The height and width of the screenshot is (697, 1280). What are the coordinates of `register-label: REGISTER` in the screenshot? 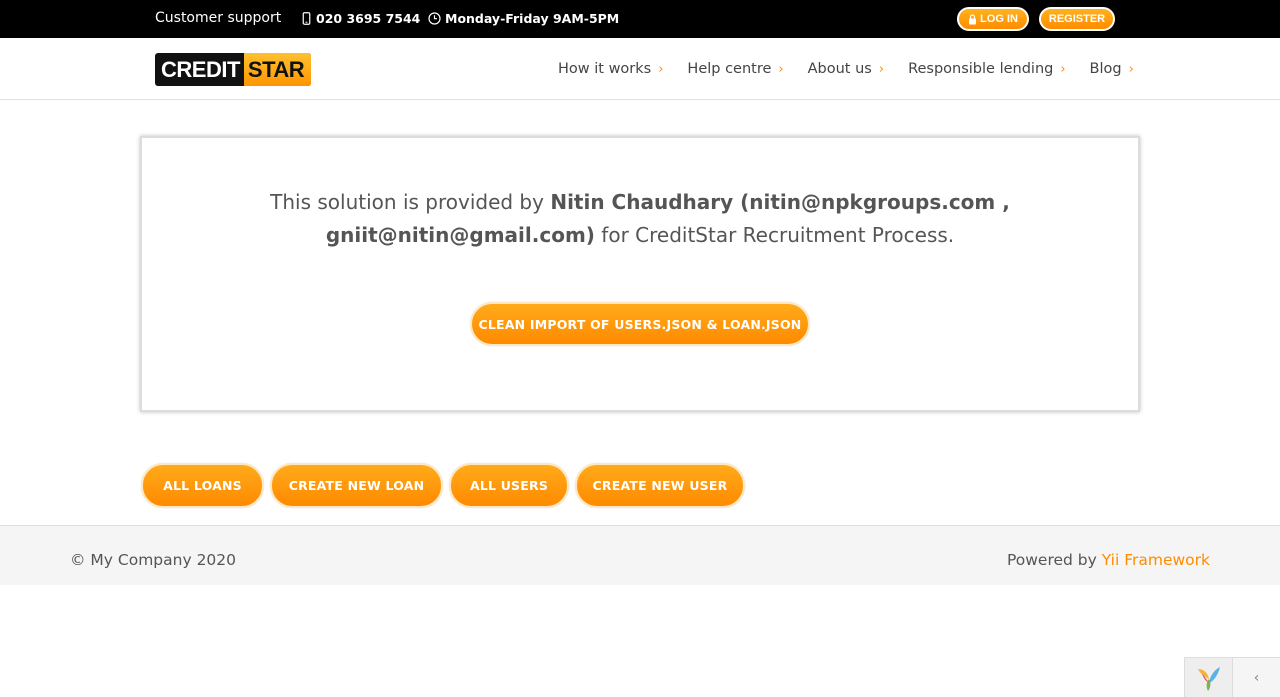 It's located at (1077, 19).